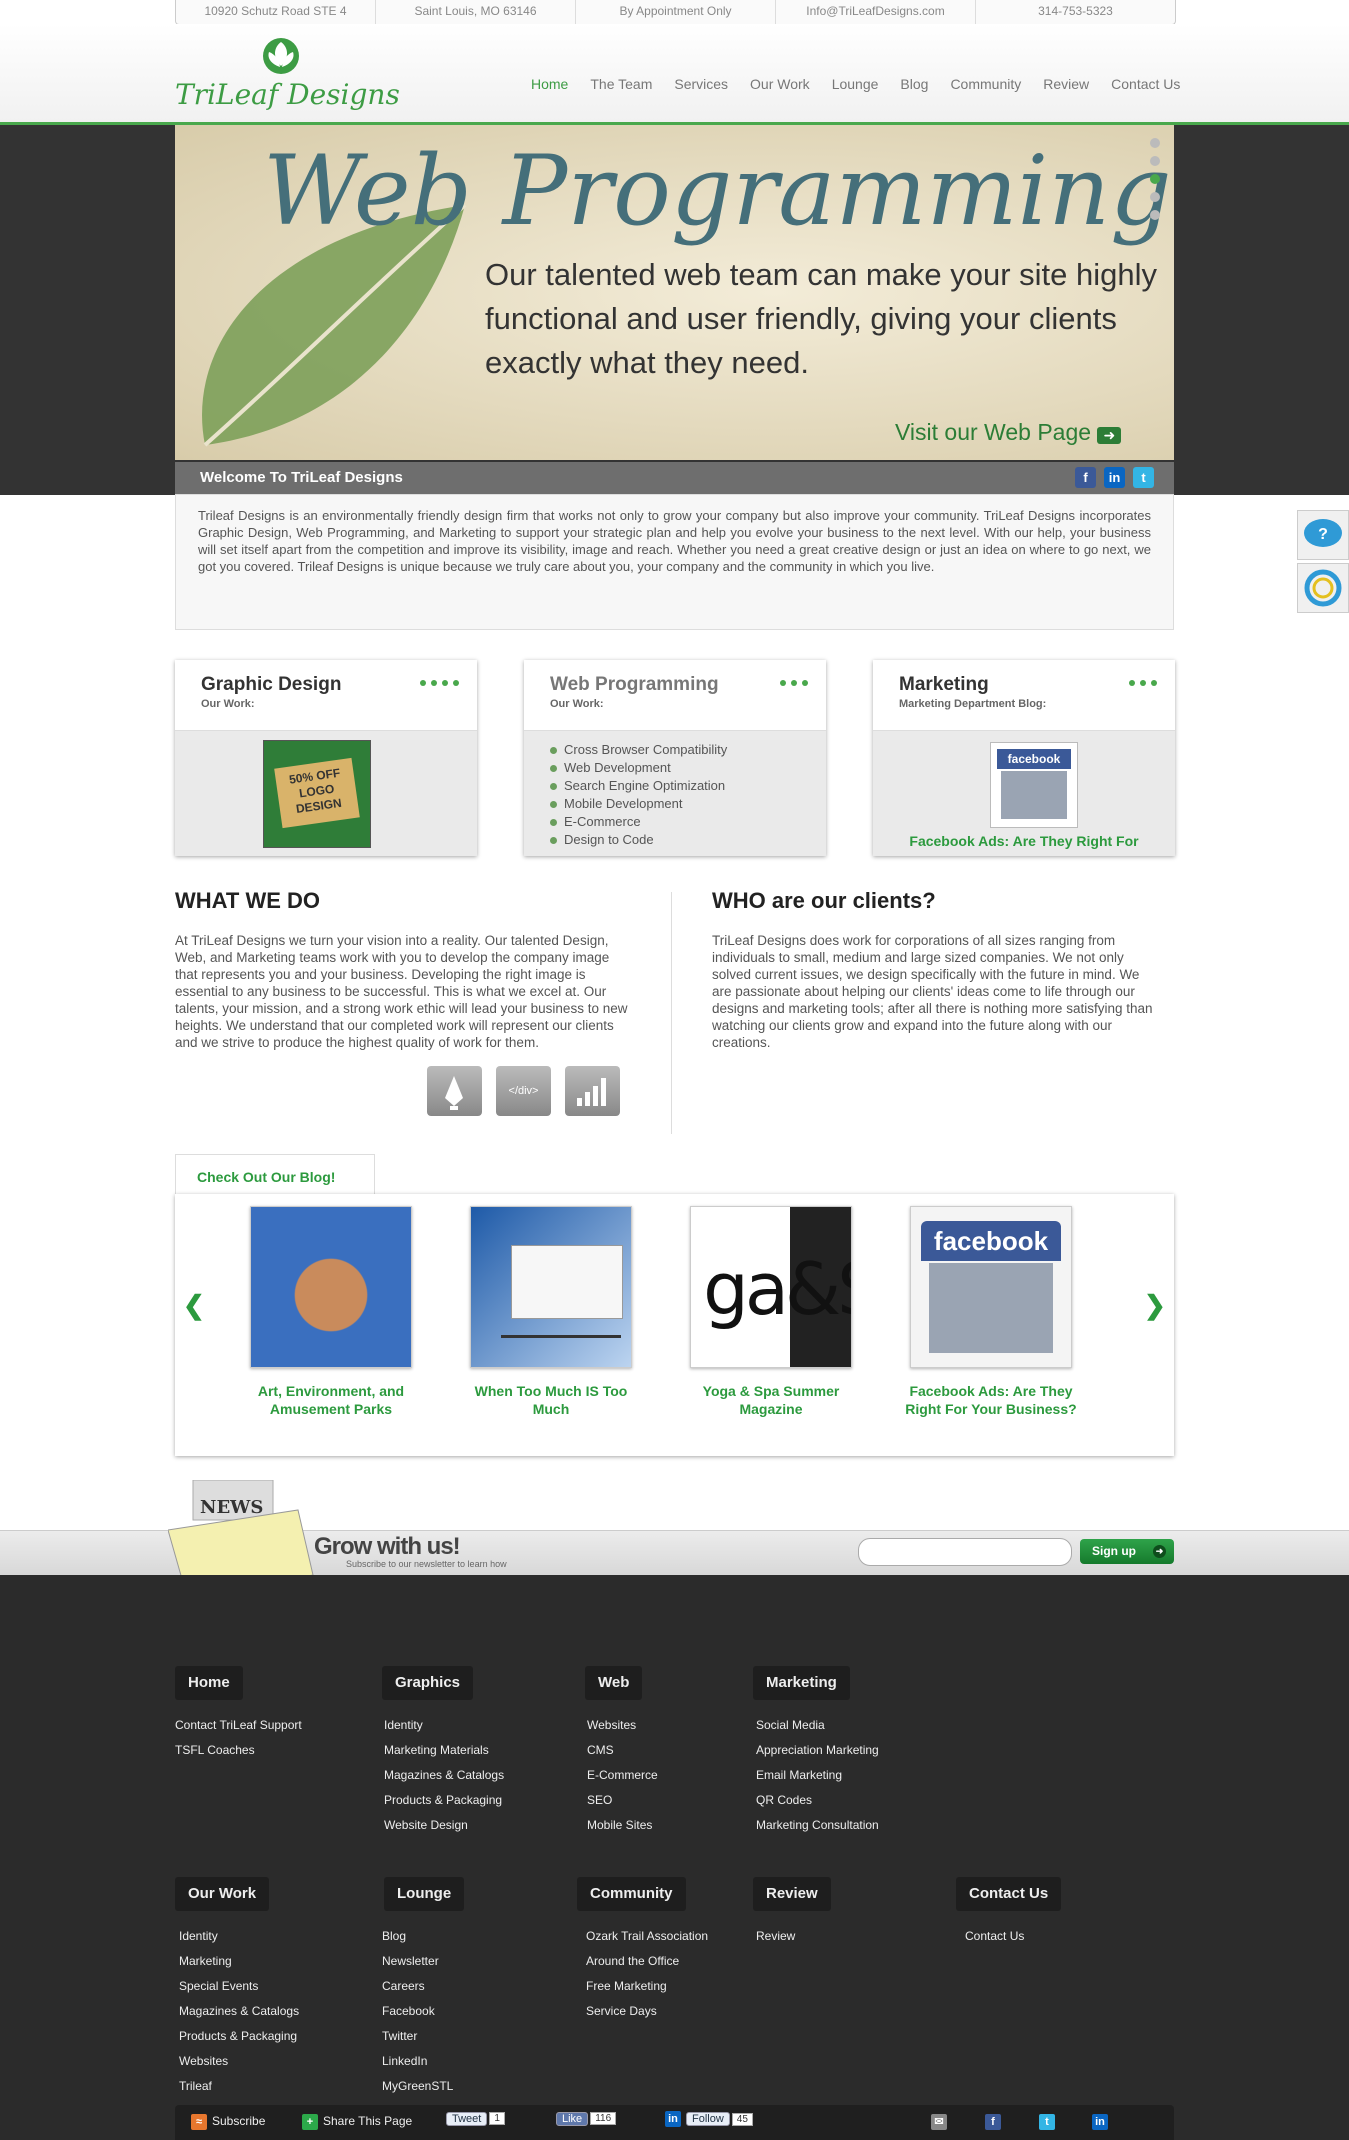 Image resolution: width=1349 pixels, height=2140 pixels. Describe the element at coordinates (876, 12) in the screenshot. I see `email-link: Info@TriLeafDesigns.com` at that location.